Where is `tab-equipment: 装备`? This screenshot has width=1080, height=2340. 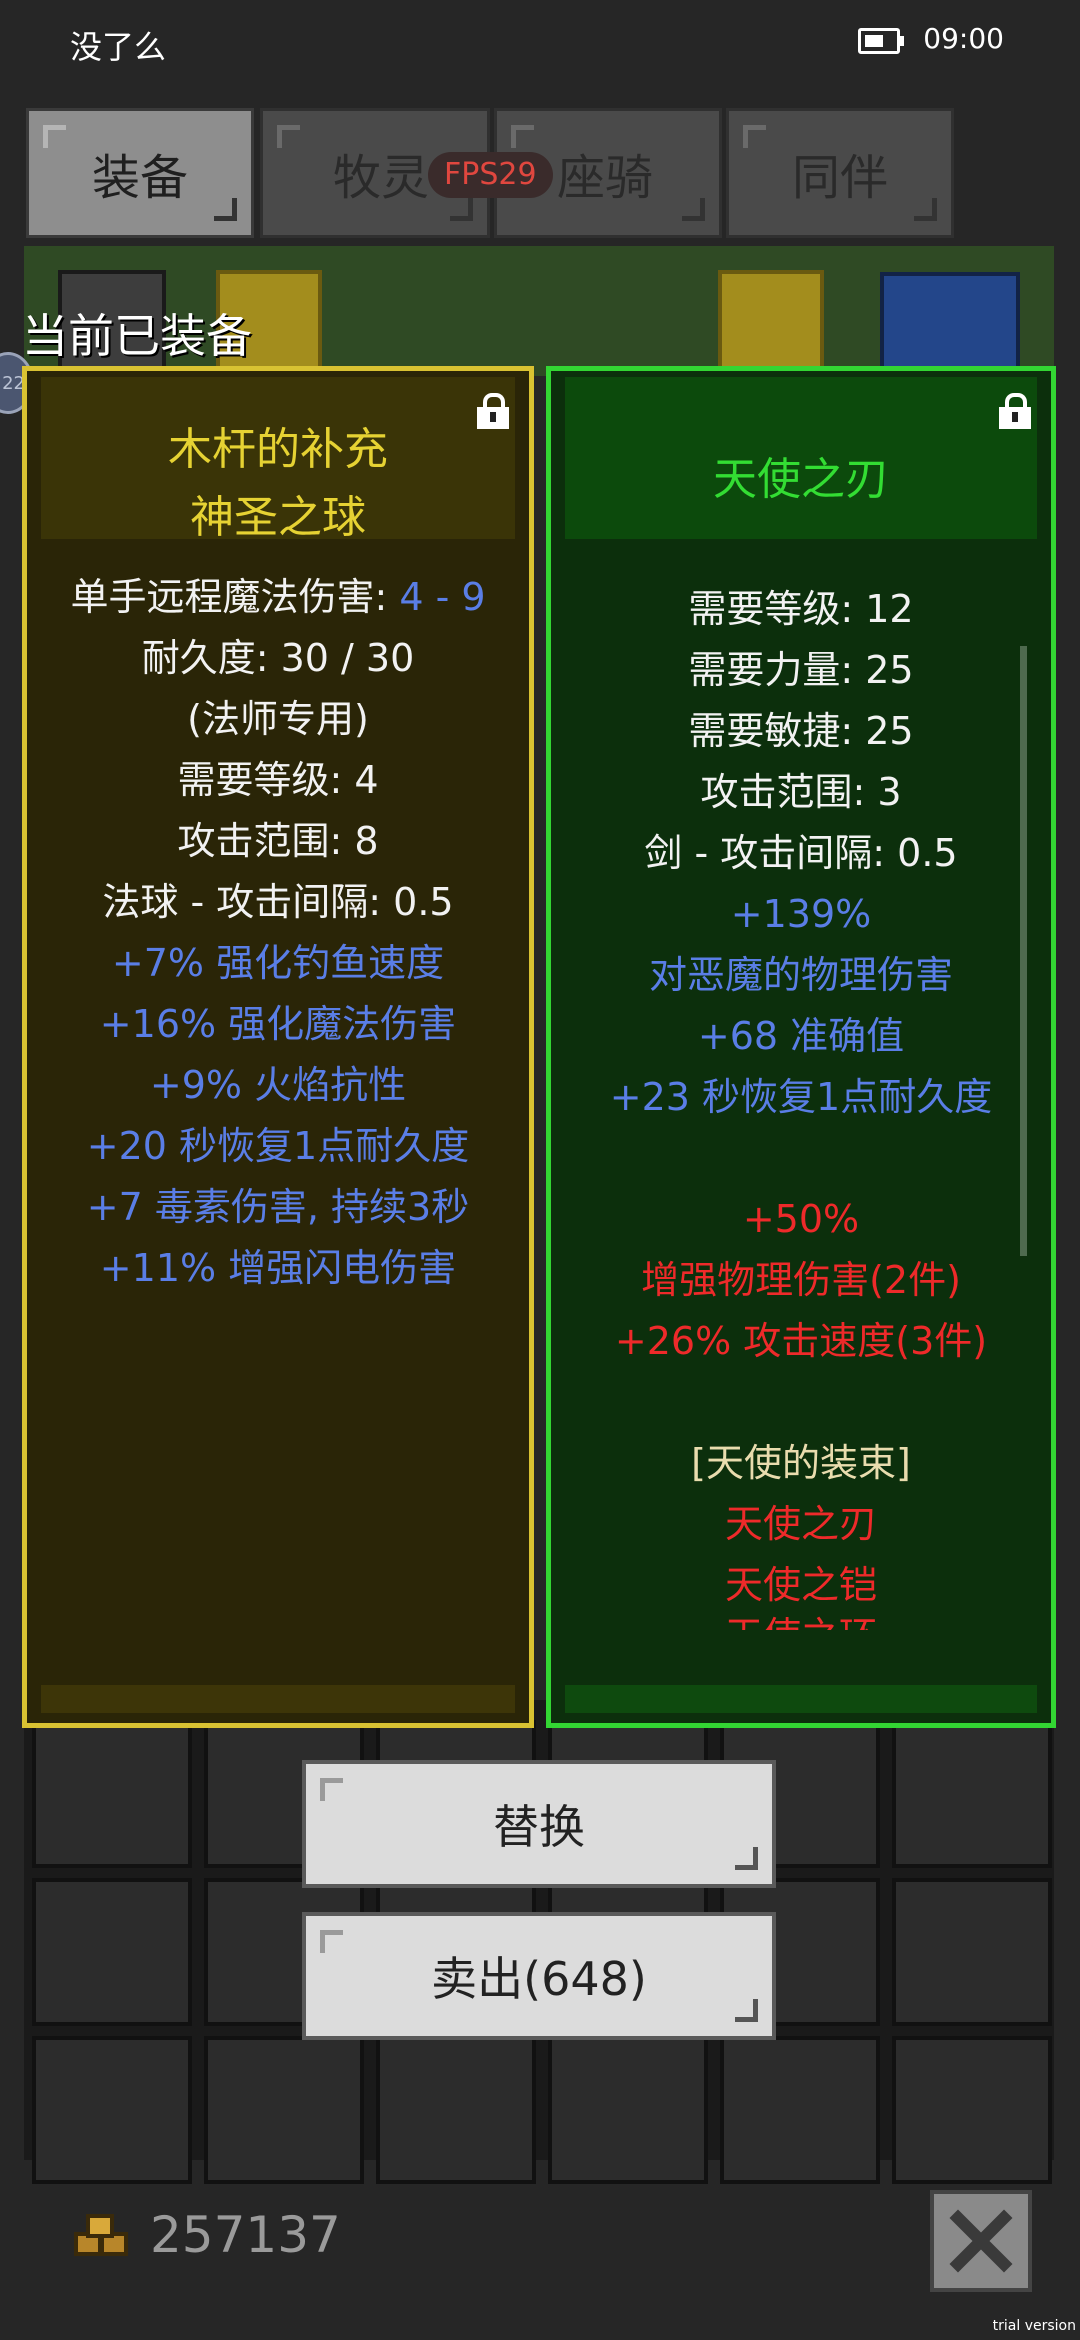 tab-equipment: 装备 is located at coordinates (140, 173).